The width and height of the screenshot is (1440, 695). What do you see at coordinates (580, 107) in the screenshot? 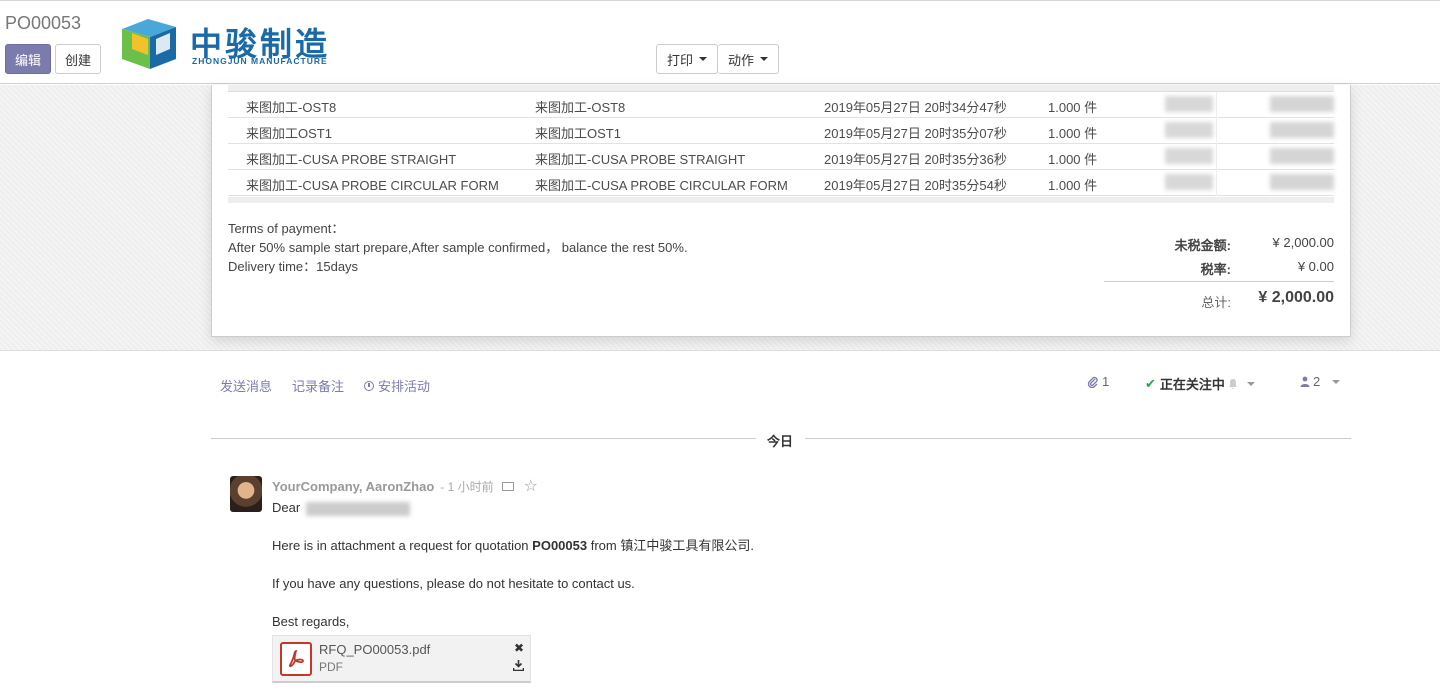
I see `line-description: 来图加工-OST8` at bounding box center [580, 107].